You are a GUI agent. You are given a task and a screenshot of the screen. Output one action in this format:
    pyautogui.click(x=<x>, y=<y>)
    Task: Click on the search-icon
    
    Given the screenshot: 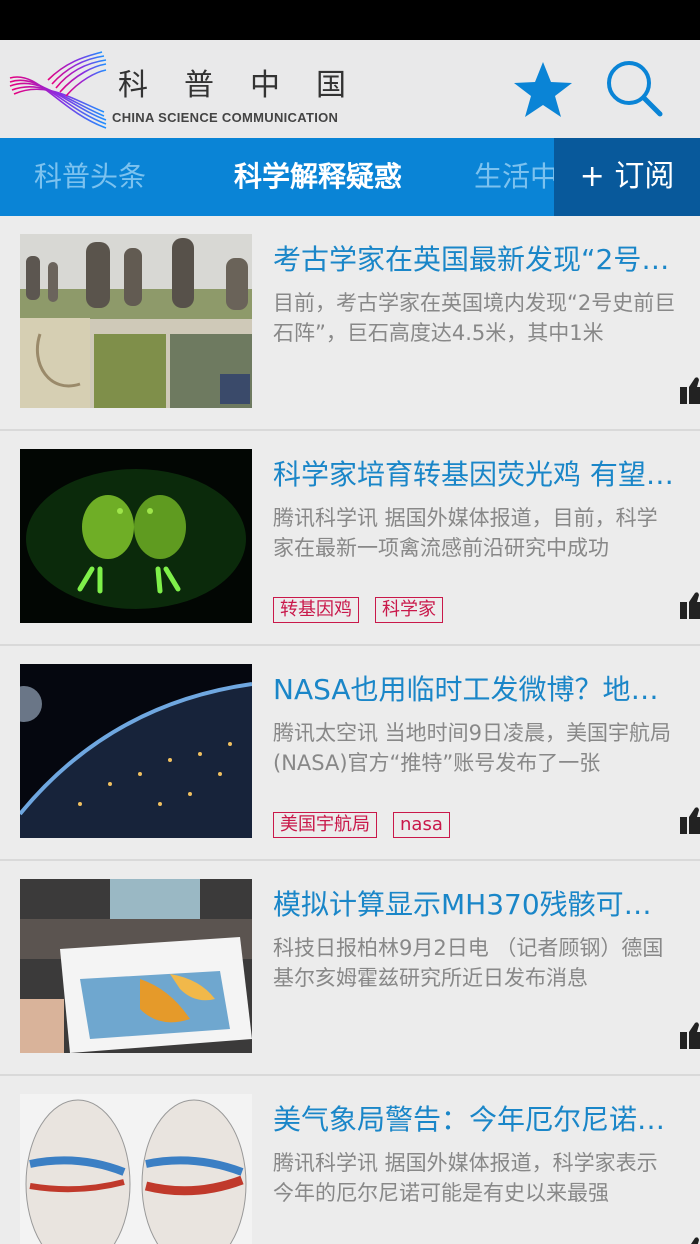 What is the action you would take?
    pyautogui.click(x=635, y=89)
    